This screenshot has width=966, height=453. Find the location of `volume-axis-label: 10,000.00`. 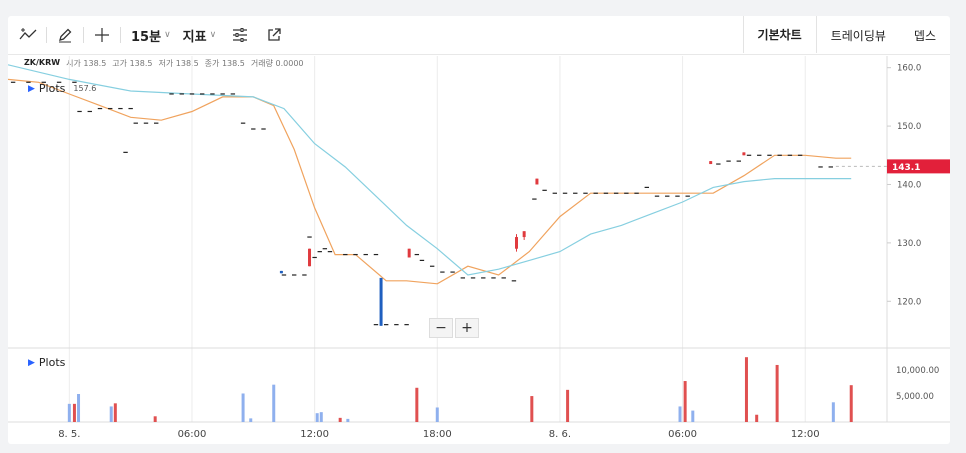

volume-axis-label: 10,000.00 is located at coordinates (917, 371).